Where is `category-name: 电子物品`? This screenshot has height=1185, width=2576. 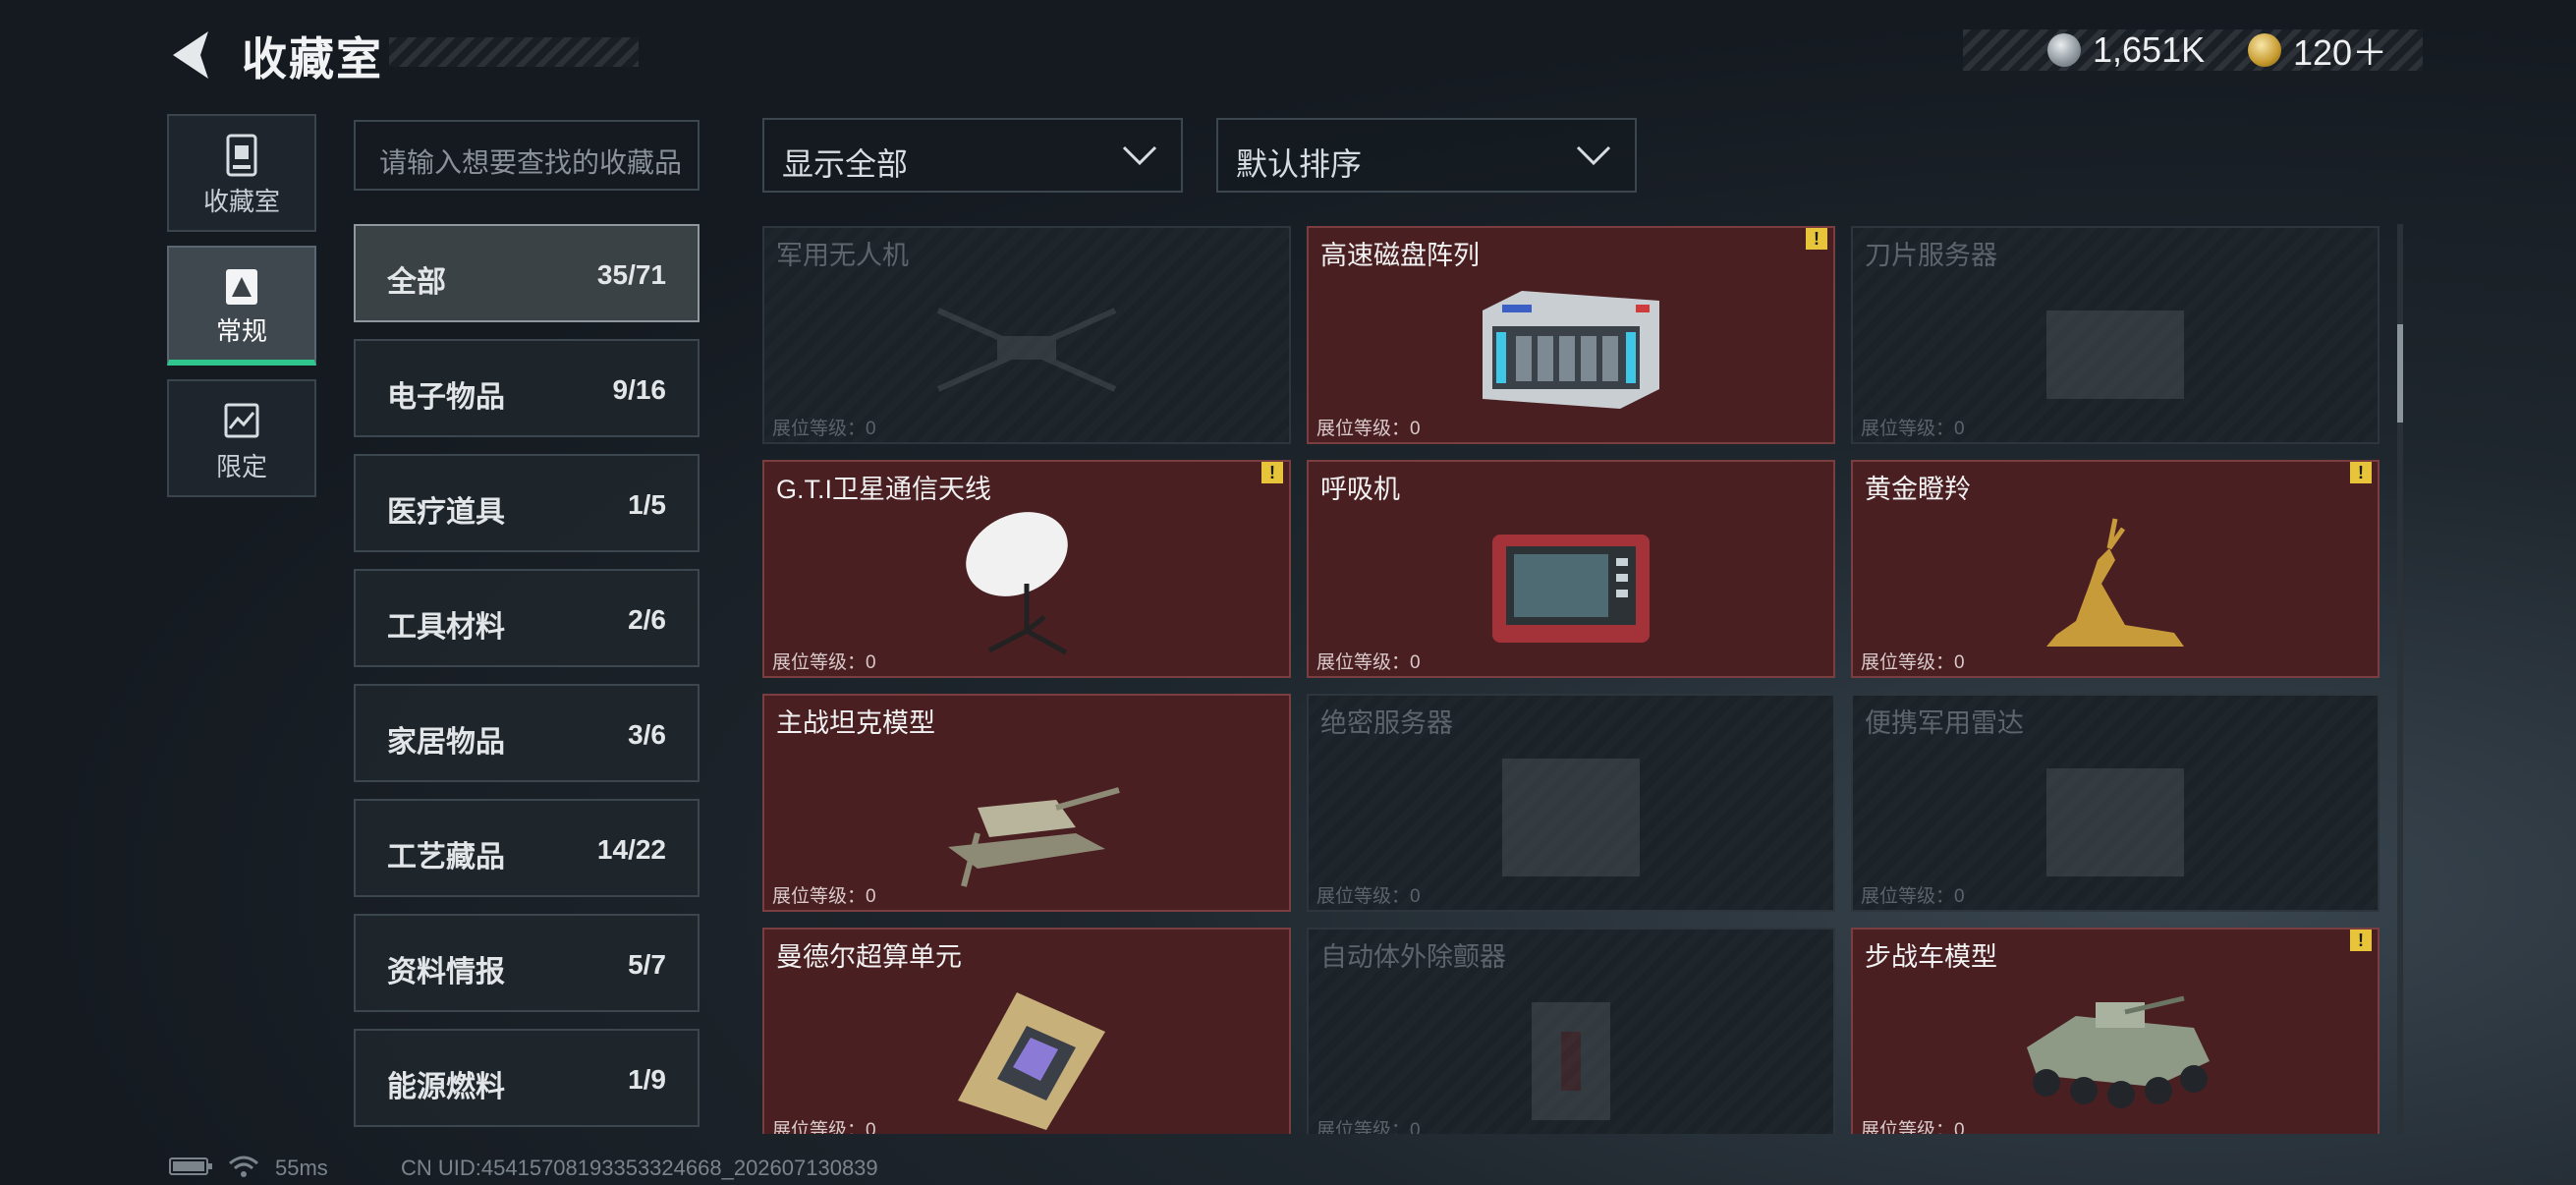 category-name: 电子物品 is located at coordinates (446, 398).